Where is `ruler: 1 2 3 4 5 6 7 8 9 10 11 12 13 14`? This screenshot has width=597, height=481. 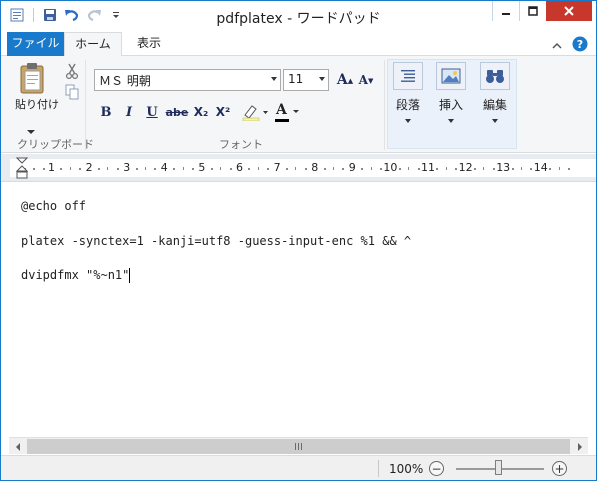
ruler: 1 2 3 4 5 6 7 8 9 10 11 12 13 14 is located at coordinates (298, 168).